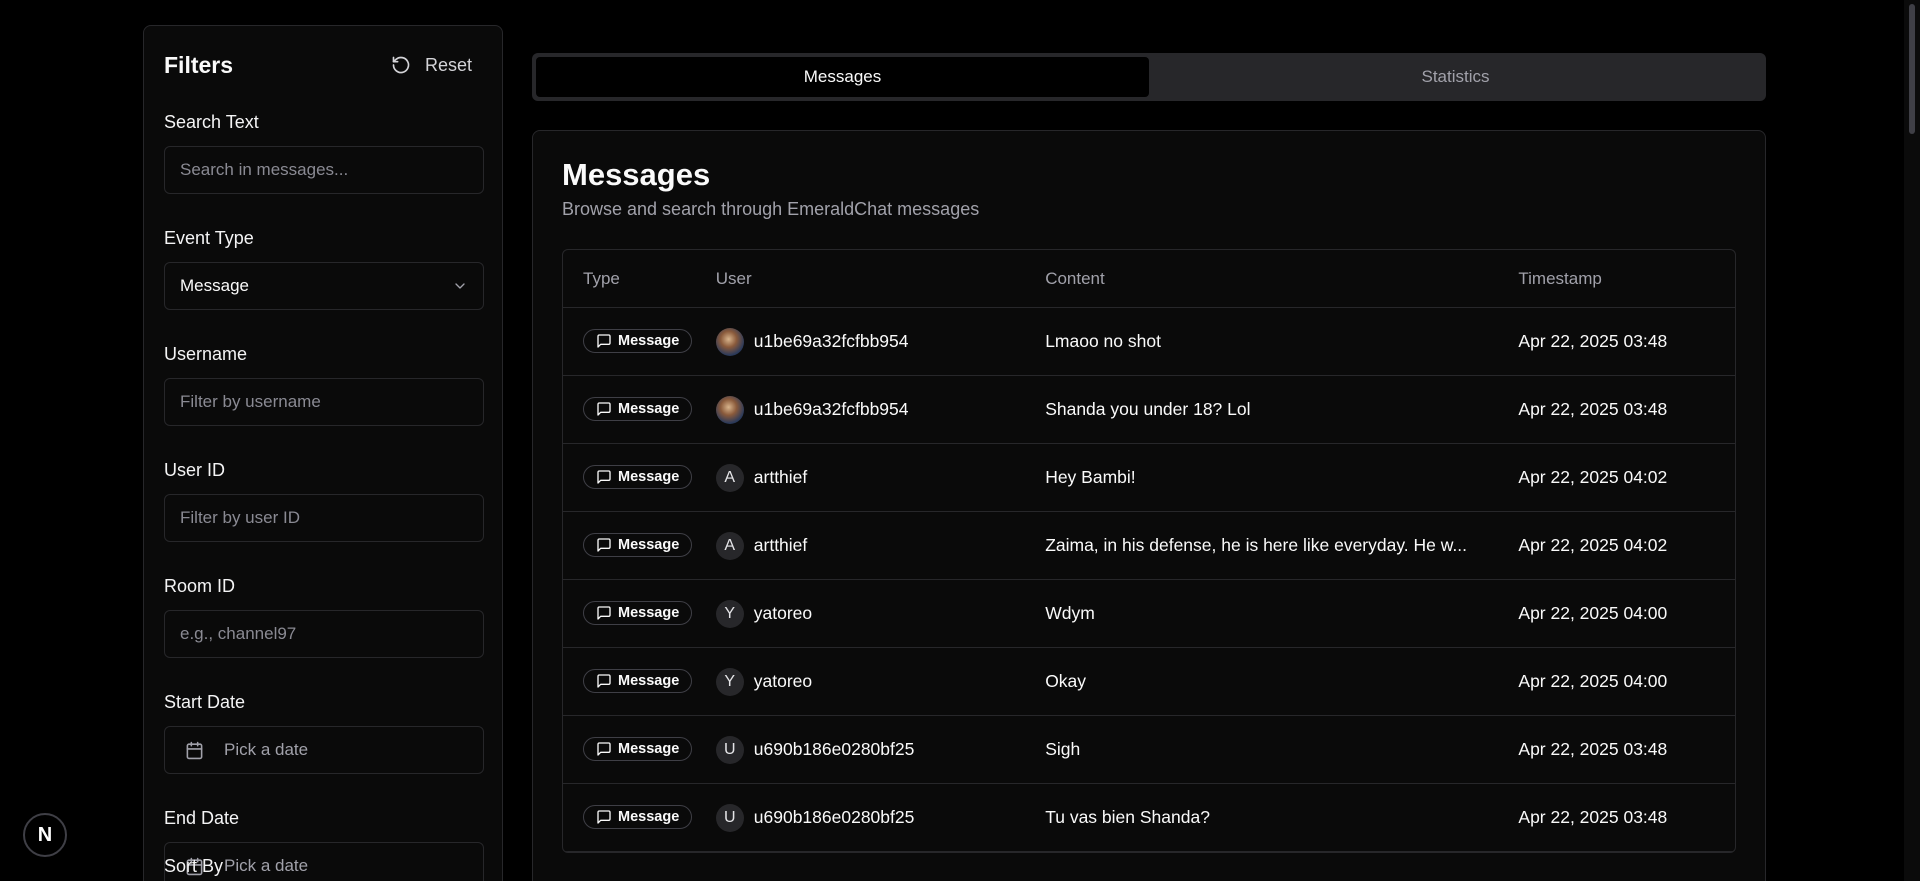  What do you see at coordinates (1103, 341) in the screenshot?
I see `content-cell: Lmaoo no shot` at bounding box center [1103, 341].